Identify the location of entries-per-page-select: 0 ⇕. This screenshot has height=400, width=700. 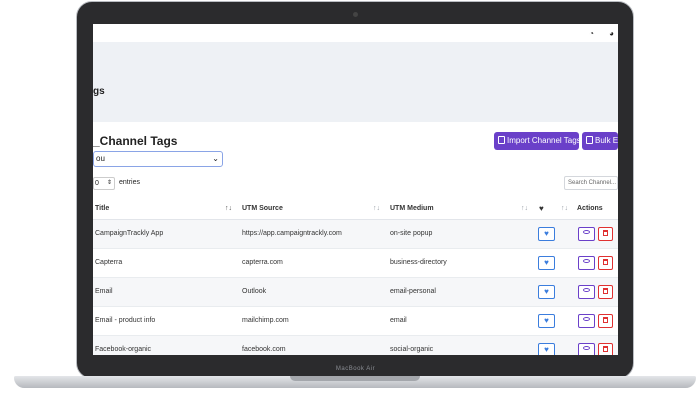
(104, 183).